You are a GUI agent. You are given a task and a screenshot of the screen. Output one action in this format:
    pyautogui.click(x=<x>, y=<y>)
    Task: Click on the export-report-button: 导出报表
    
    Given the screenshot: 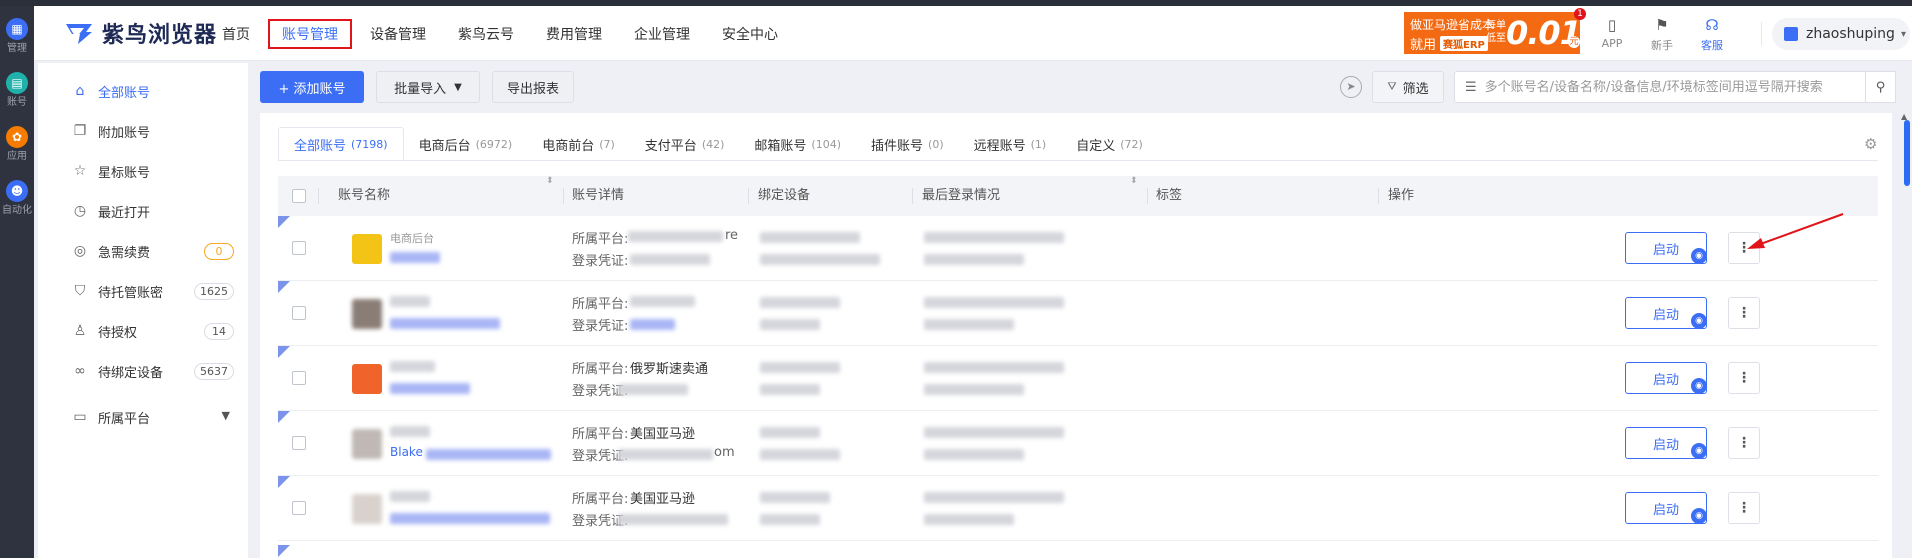 What is the action you would take?
    pyautogui.click(x=533, y=87)
    